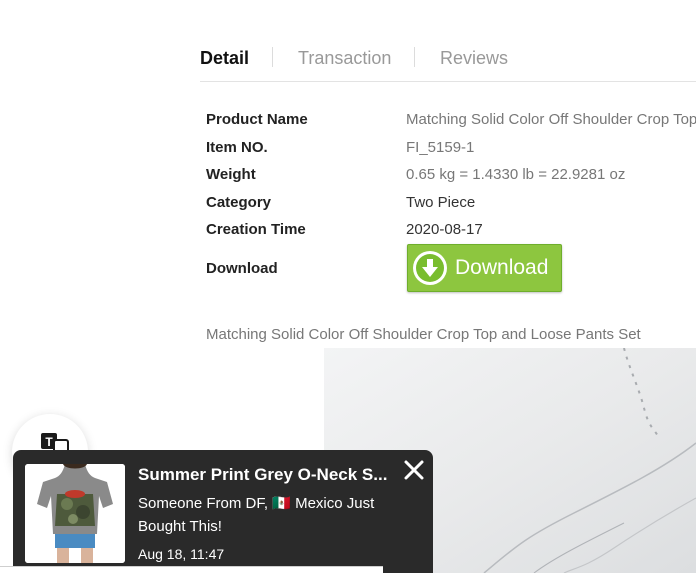 The image size is (696, 574). Describe the element at coordinates (224, 58) in the screenshot. I see `tab-detail: Detail` at that location.